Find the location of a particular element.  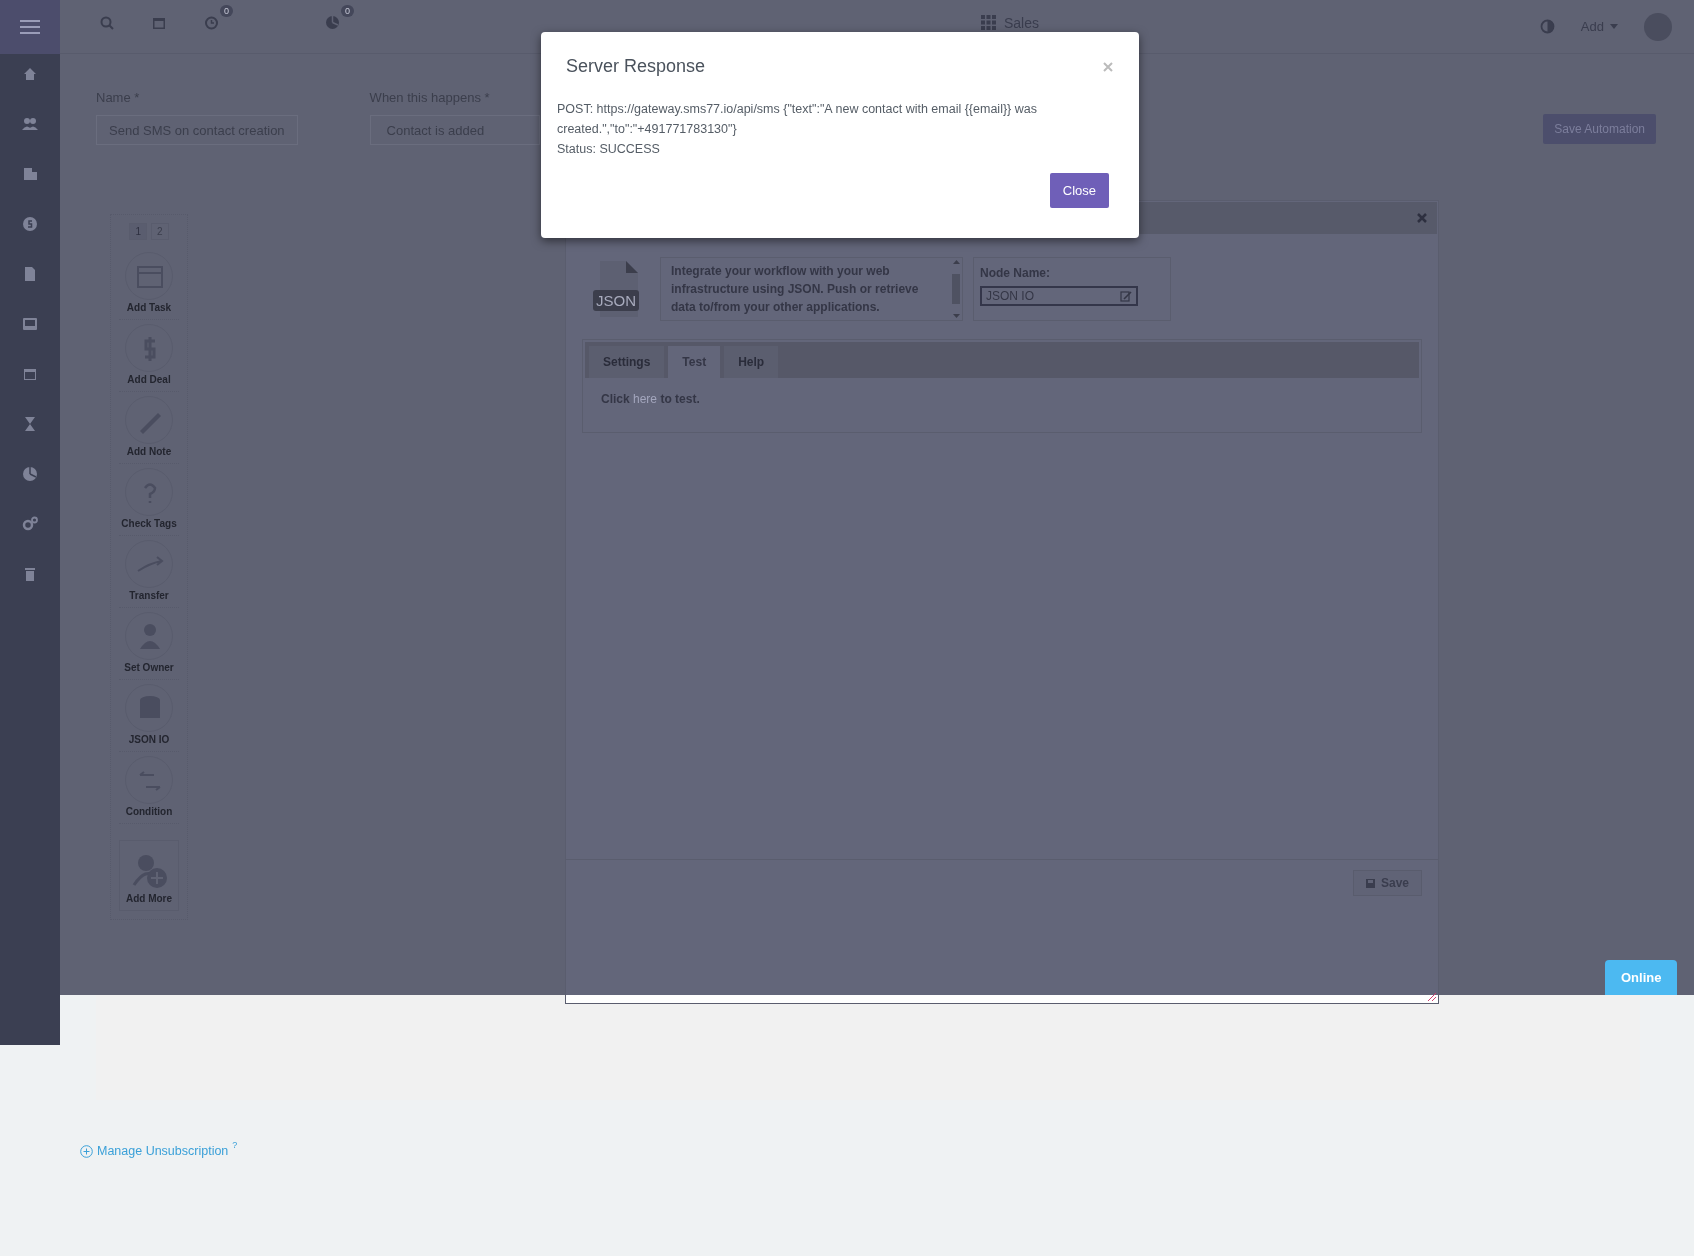

manage-unsubscription-link: Manage Unsubscription is located at coordinates (163, 1151).